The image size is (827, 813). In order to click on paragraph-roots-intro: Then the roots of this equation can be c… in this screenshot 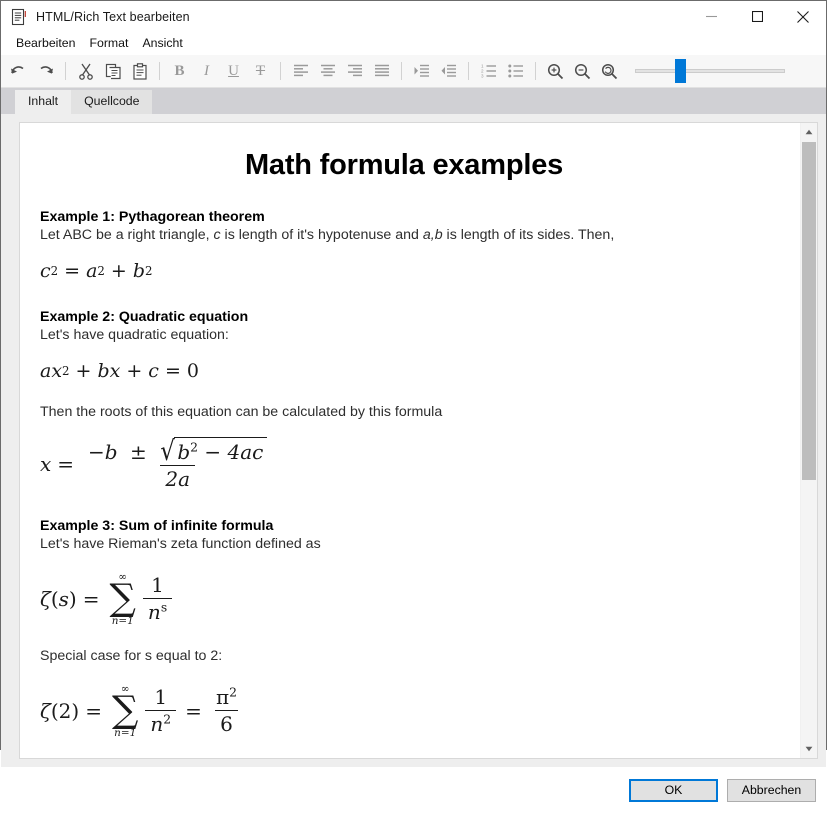, I will do `click(241, 412)`.